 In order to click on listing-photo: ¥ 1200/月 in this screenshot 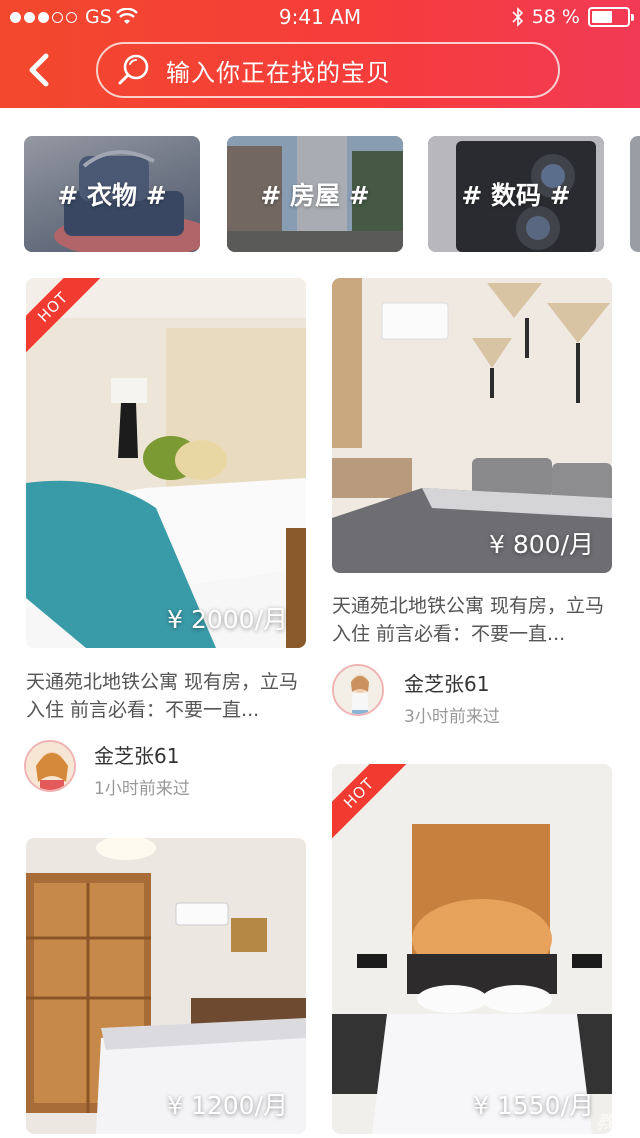, I will do `click(166, 986)`.